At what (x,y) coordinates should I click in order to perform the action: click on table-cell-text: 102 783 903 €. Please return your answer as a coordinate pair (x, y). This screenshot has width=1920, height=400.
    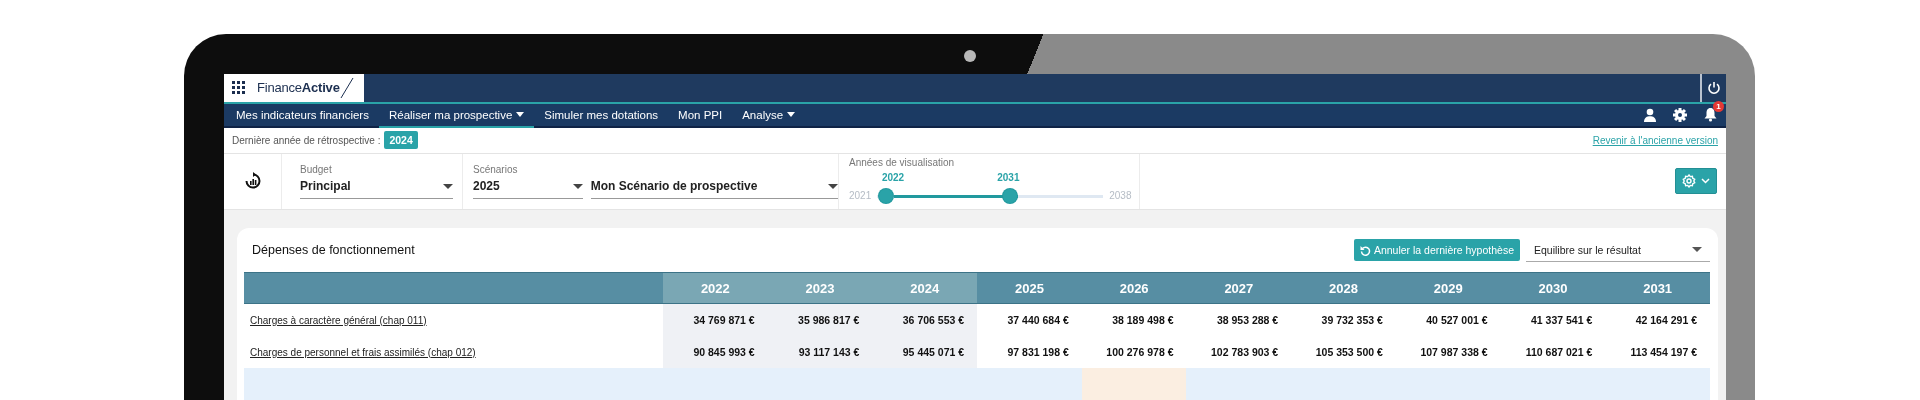
    Looking at the image, I should click on (1245, 352).